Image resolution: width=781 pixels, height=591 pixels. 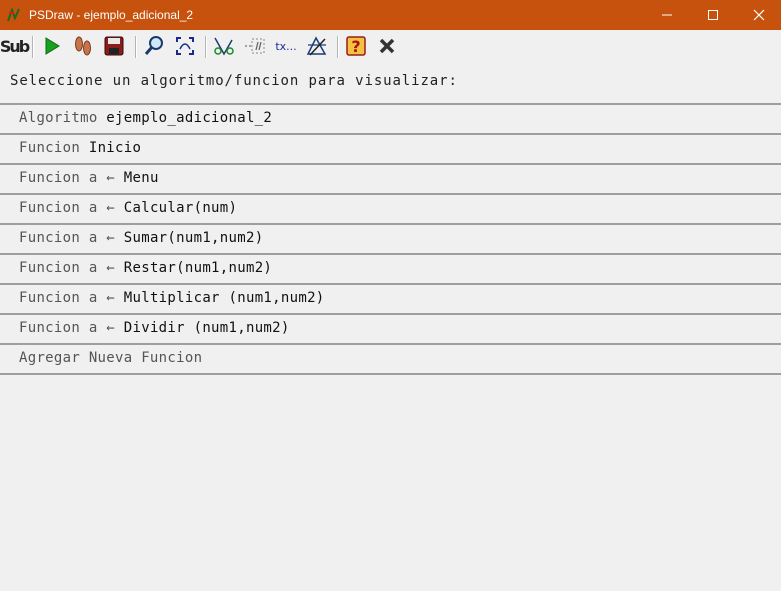 I want to click on fit-button, so click(x=185, y=46).